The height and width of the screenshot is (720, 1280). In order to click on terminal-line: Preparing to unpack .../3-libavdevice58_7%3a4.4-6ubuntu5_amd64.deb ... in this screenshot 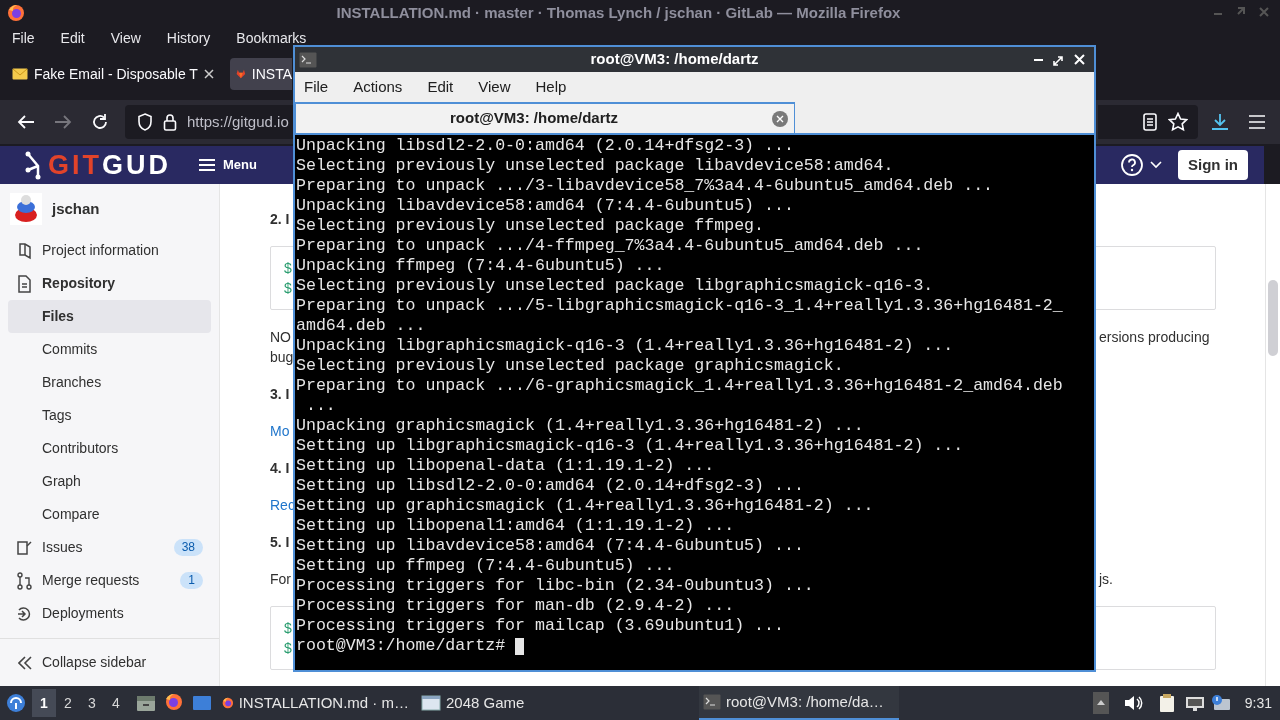, I will do `click(645, 186)`.